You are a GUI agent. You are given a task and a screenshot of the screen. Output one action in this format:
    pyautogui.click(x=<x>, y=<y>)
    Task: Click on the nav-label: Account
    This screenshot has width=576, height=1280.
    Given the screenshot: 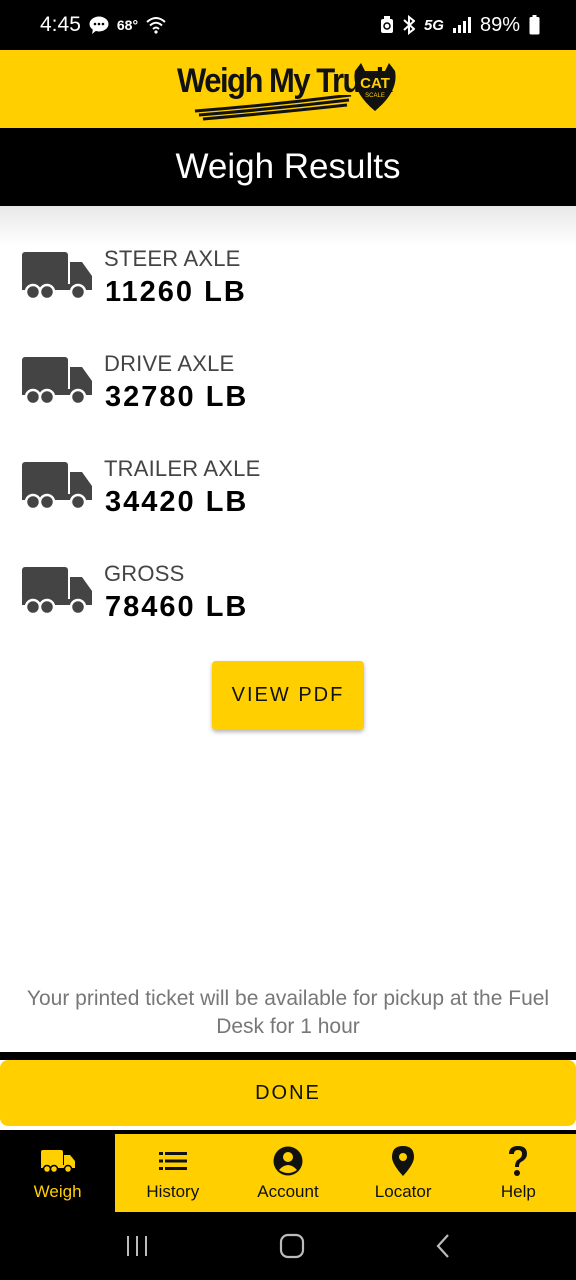 What is the action you would take?
    pyautogui.click(x=288, y=1191)
    